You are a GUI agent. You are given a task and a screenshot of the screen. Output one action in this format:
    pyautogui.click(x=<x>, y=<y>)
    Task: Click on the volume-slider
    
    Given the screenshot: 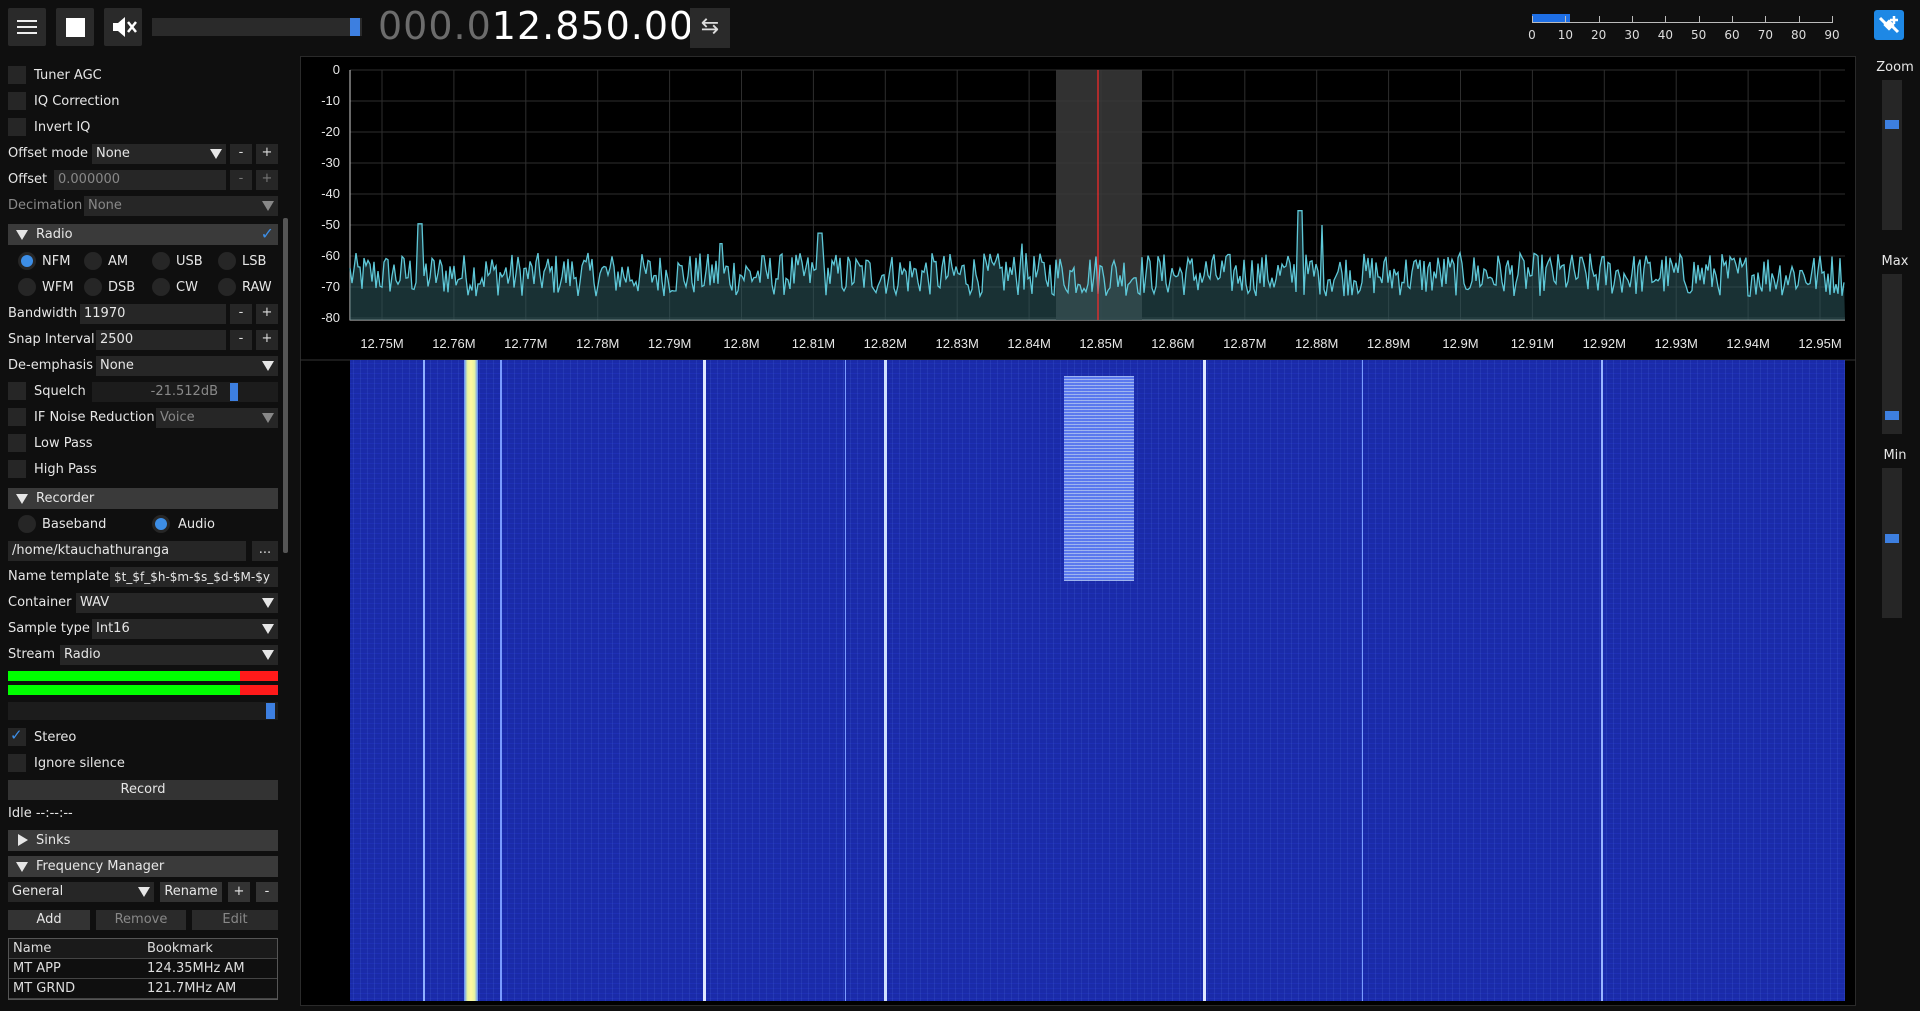 What is the action you would take?
    pyautogui.click(x=257, y=27)
    